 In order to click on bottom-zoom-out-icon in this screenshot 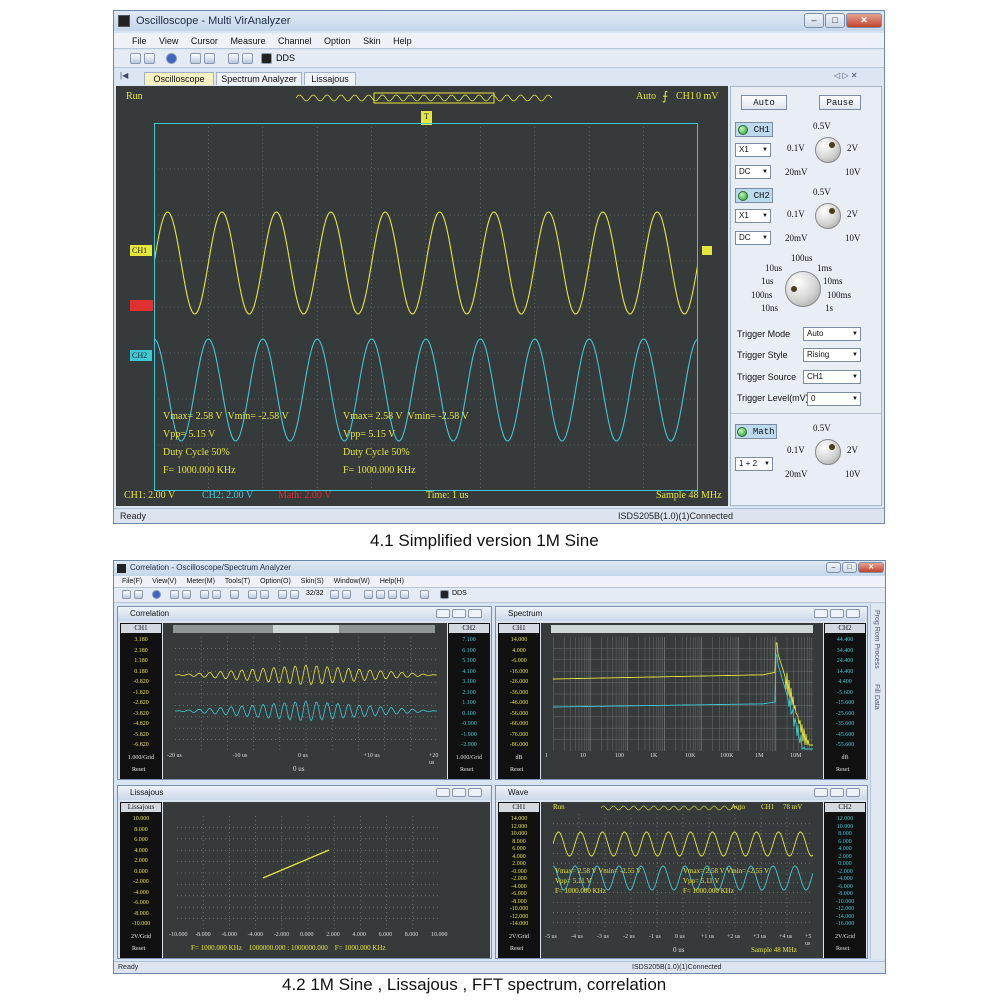, I will do `click(186, 594)`.